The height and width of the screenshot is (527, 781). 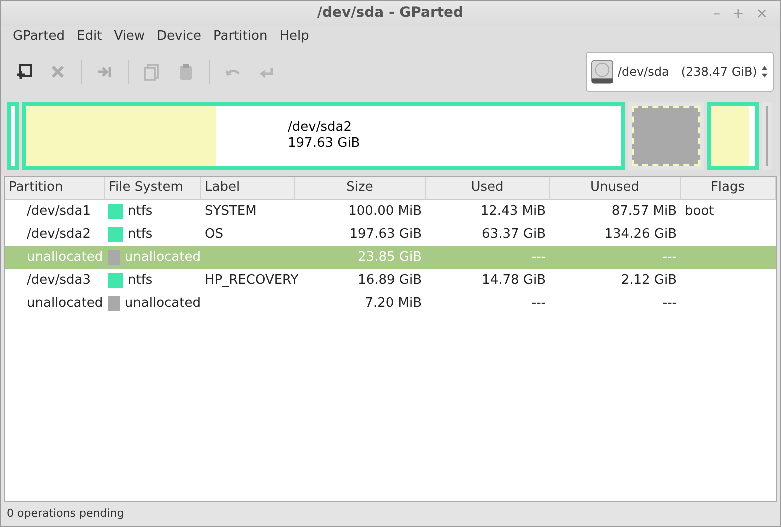 What do you see at coordinates (649, 280) in the screenshot?
I see `table-cell: 2.12 GiB` at bounding box center [649, 280].